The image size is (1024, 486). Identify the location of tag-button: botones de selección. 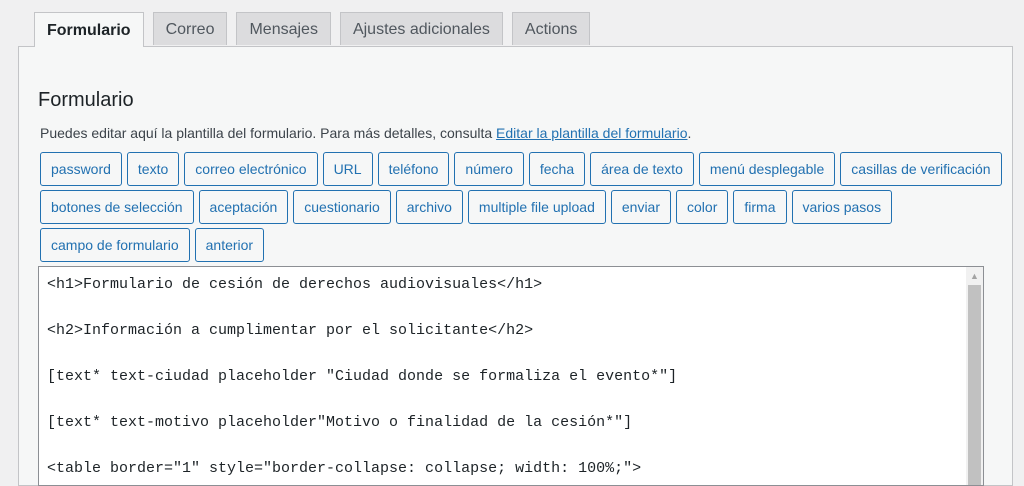
(117, 207).